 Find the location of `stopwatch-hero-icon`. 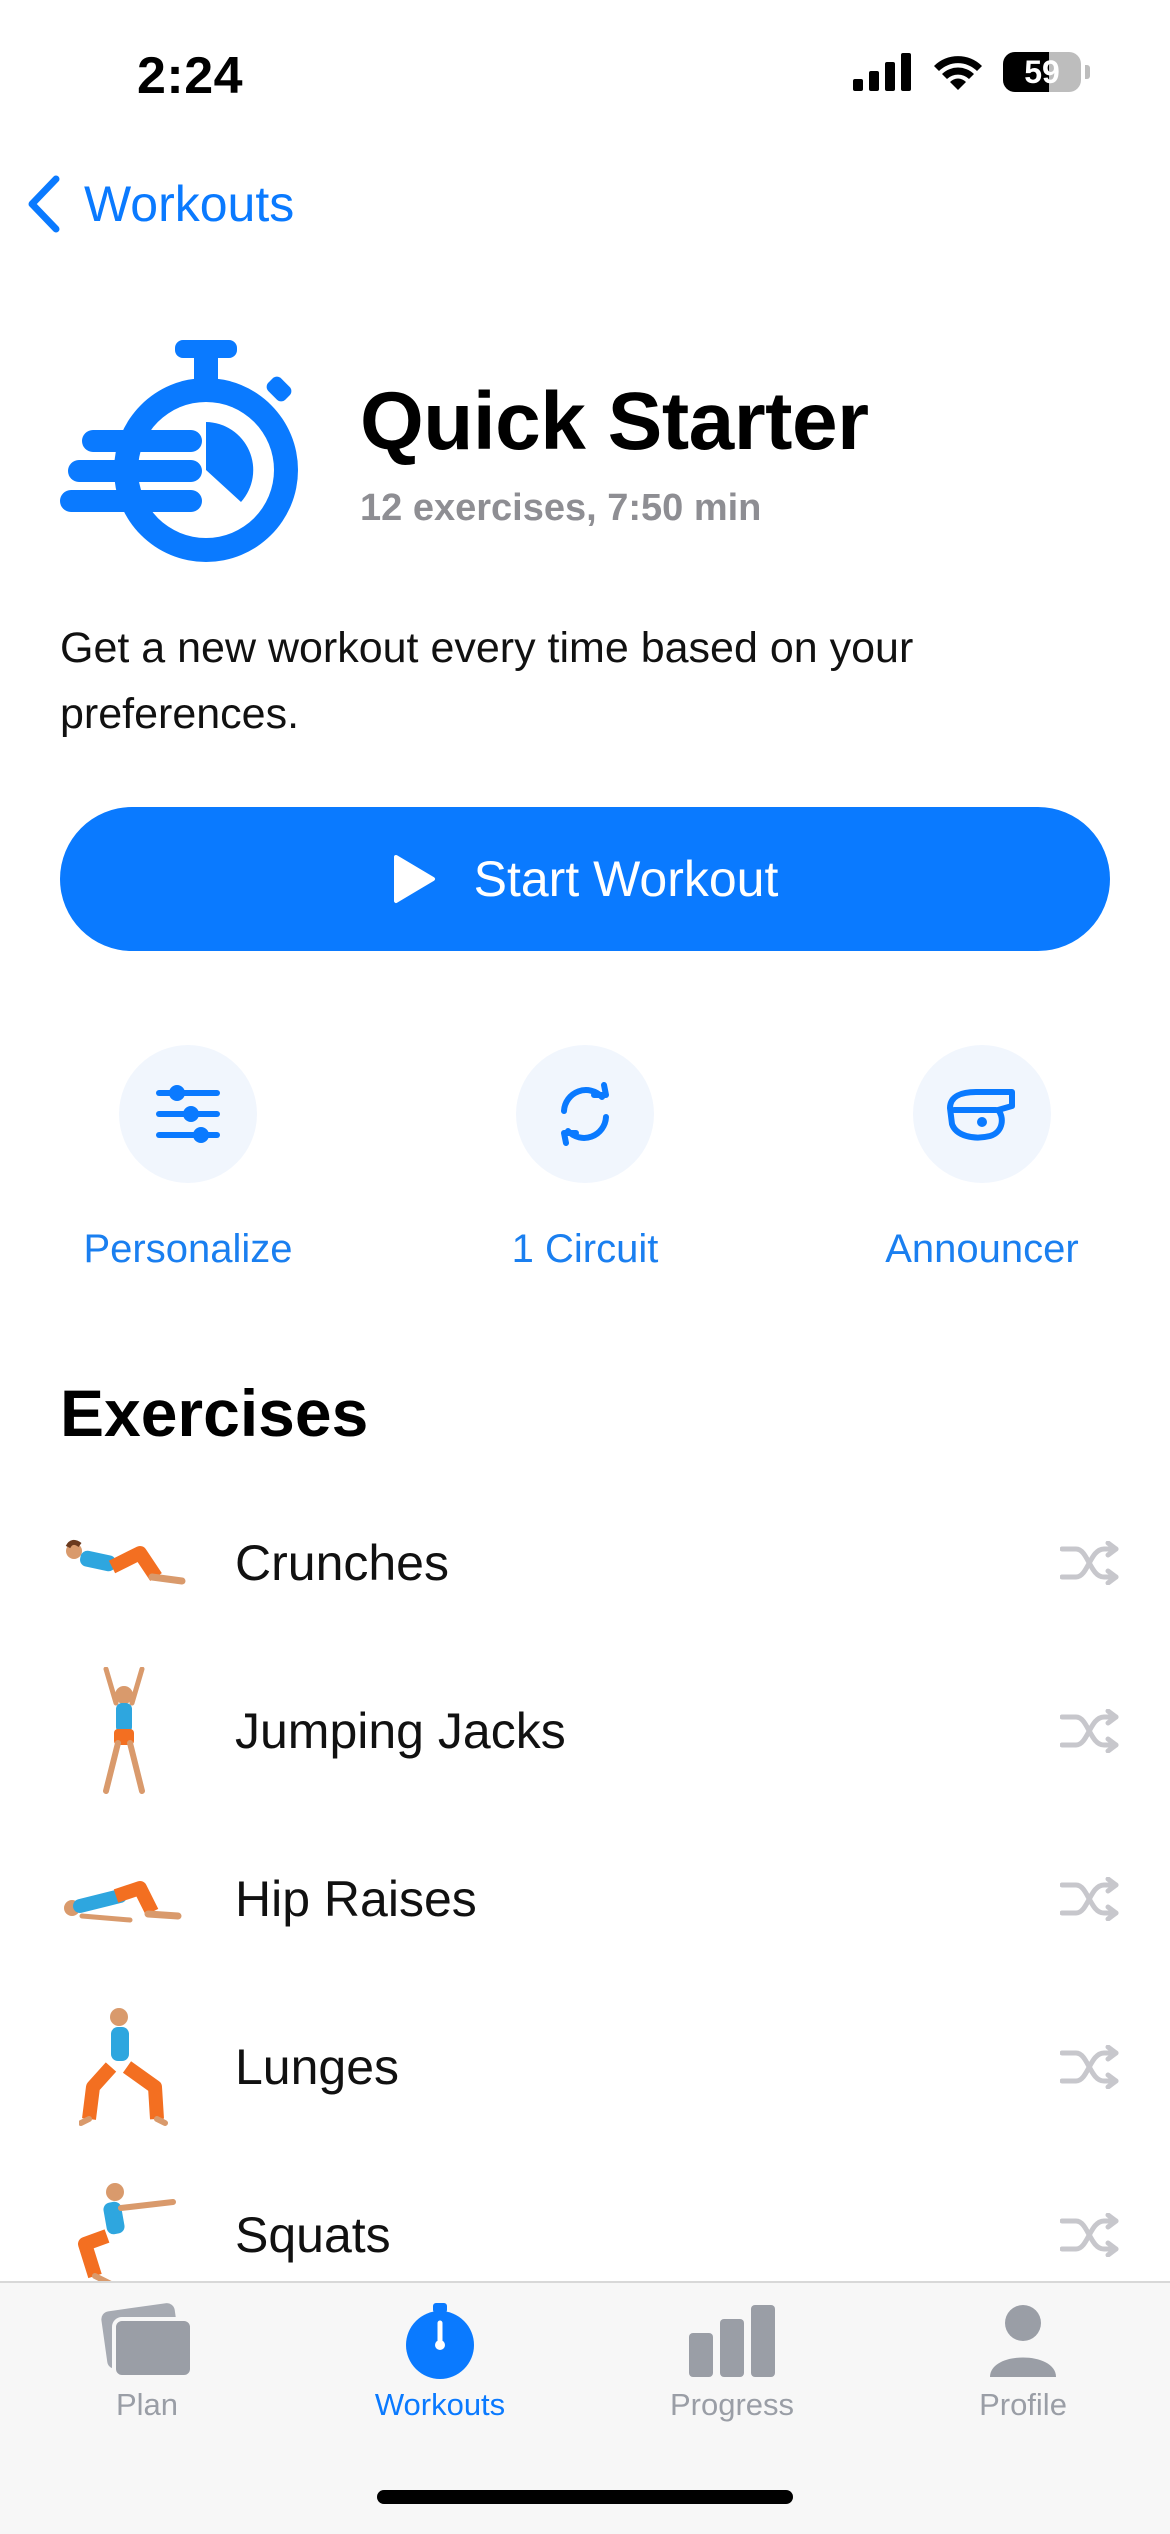

stopwatch-hero-icon is located at coordinates (180, 455).